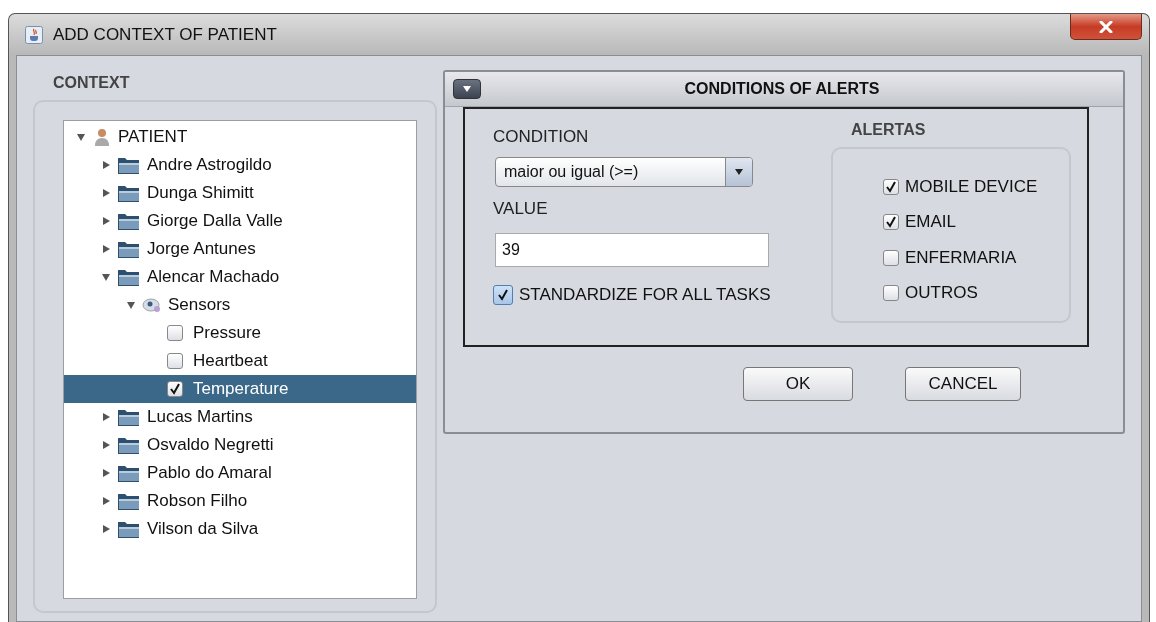 This screenshot has width=1156, height=622. I want to click on tree-item: Andre Astrogildo, so click(240, 165).